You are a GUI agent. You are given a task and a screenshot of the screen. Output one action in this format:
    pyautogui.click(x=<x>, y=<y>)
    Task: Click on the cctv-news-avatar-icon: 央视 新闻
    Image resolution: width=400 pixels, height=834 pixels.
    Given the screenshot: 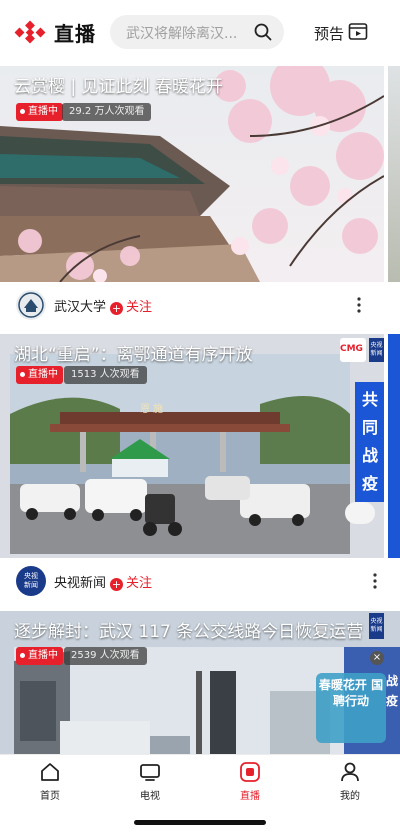 What is the action you would take?
    pyautogui.click(x=31, y=580)
    